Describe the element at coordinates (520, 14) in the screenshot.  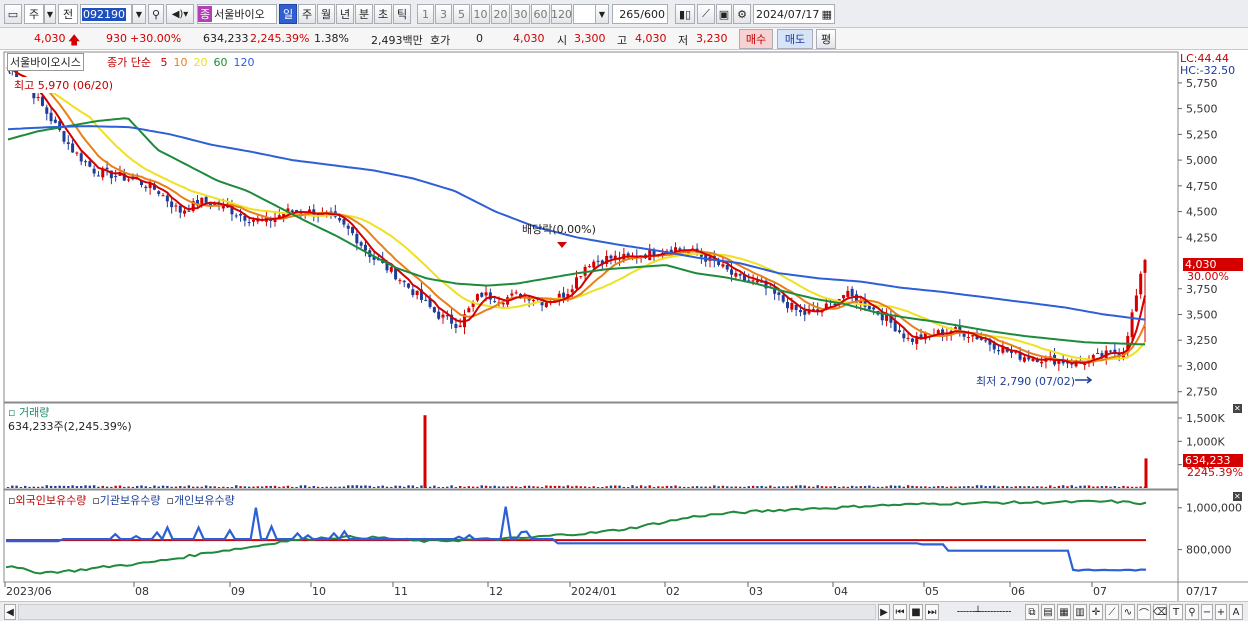
I see `interval-button-5: 30` at that location.